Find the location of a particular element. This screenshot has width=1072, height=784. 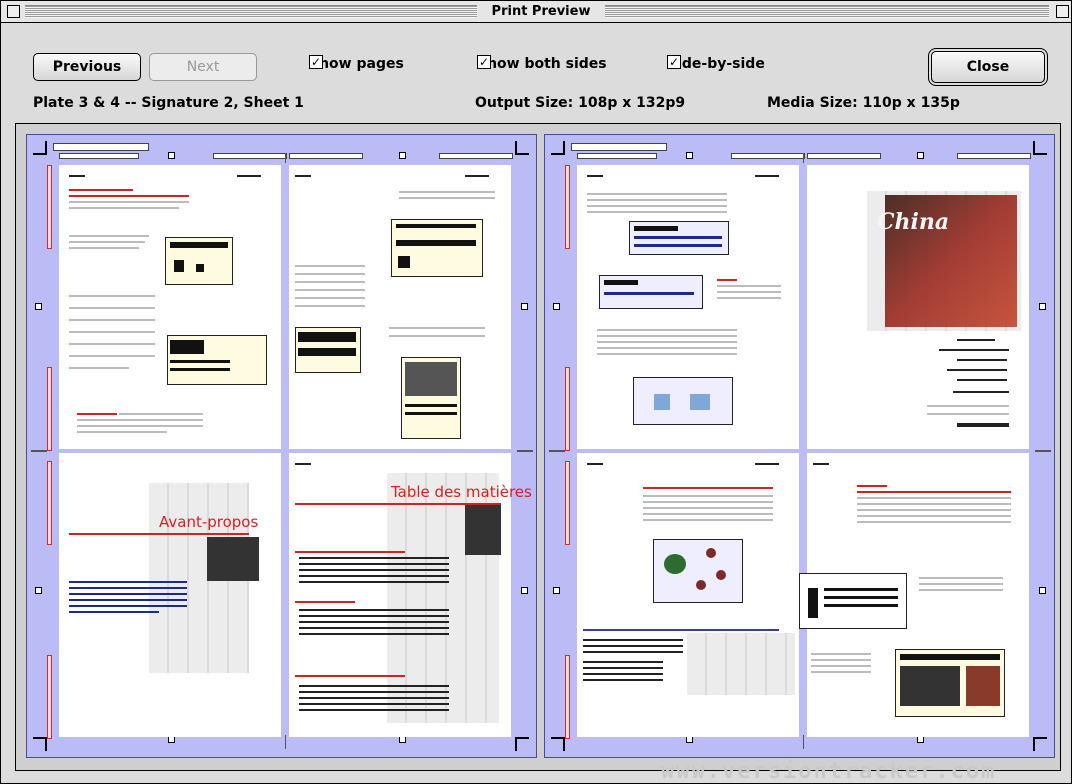

dark-image is located at coordinates (483, 530).